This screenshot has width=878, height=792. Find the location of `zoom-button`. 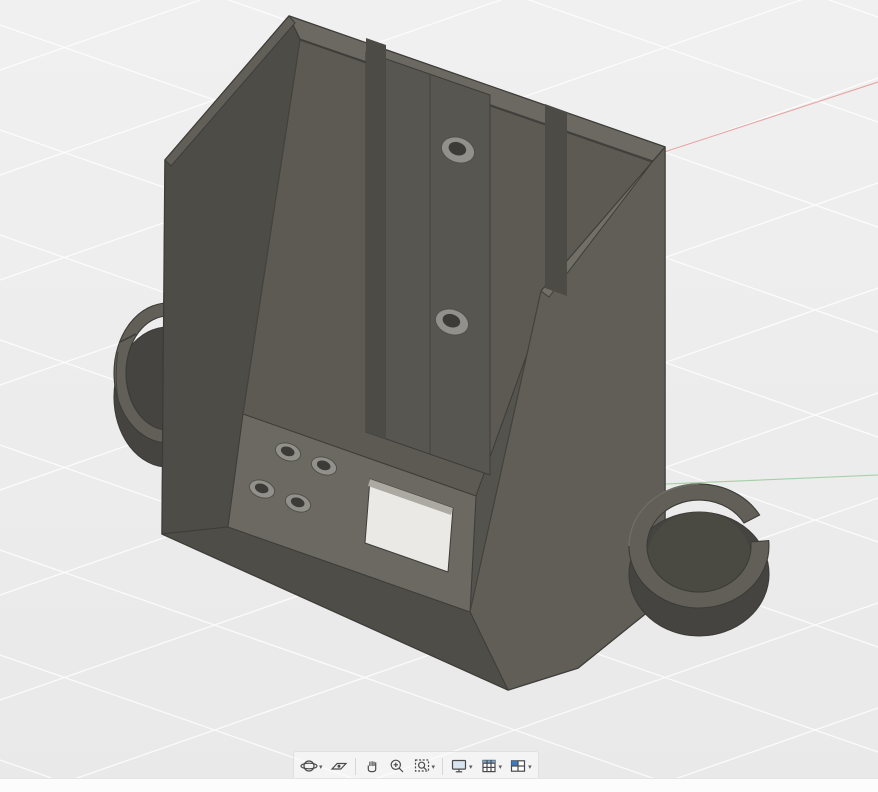

zoom-button is located at coordinates (397, 766).